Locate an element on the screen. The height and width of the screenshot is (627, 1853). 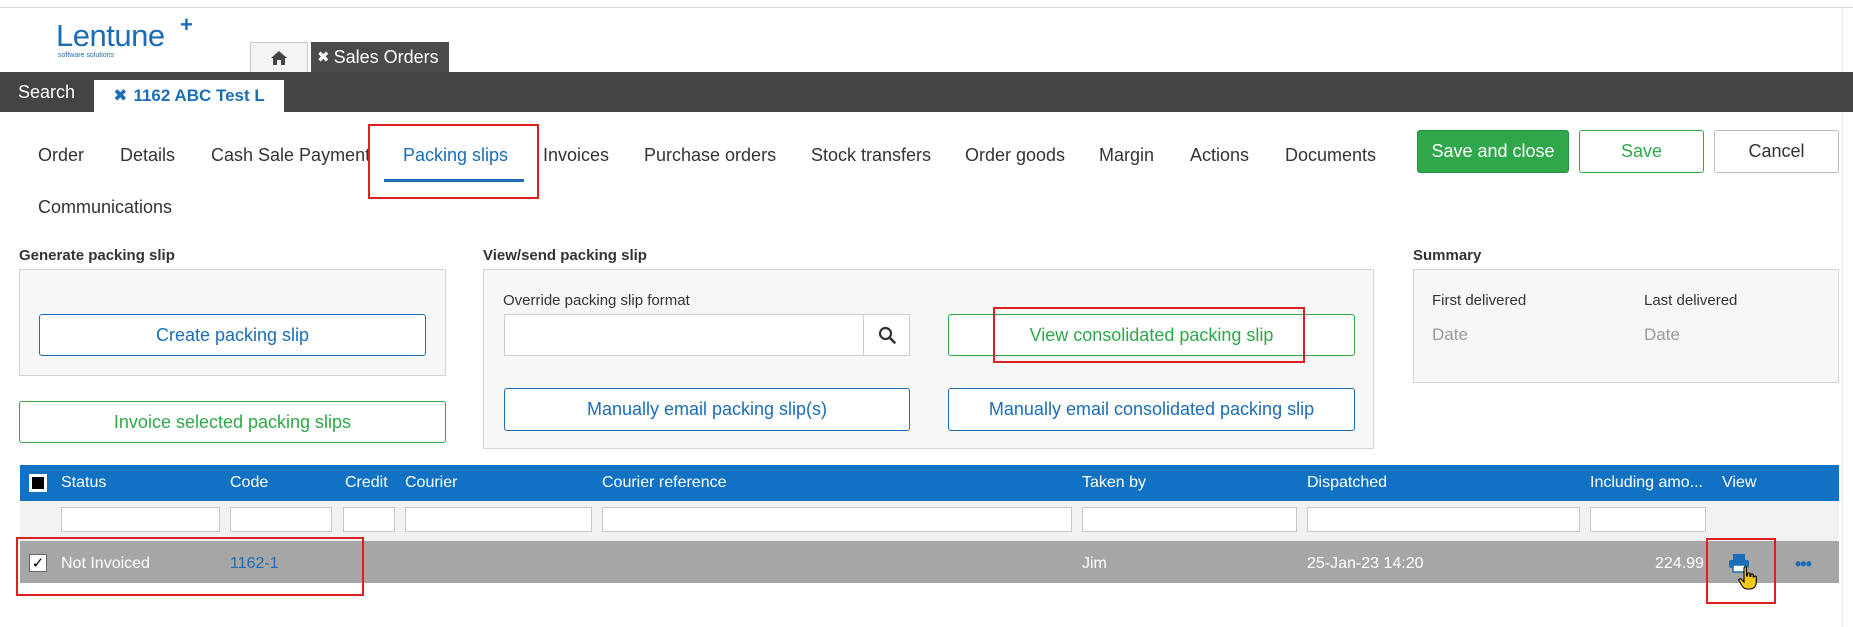
format-search-button is located at coordinates (886, 335).